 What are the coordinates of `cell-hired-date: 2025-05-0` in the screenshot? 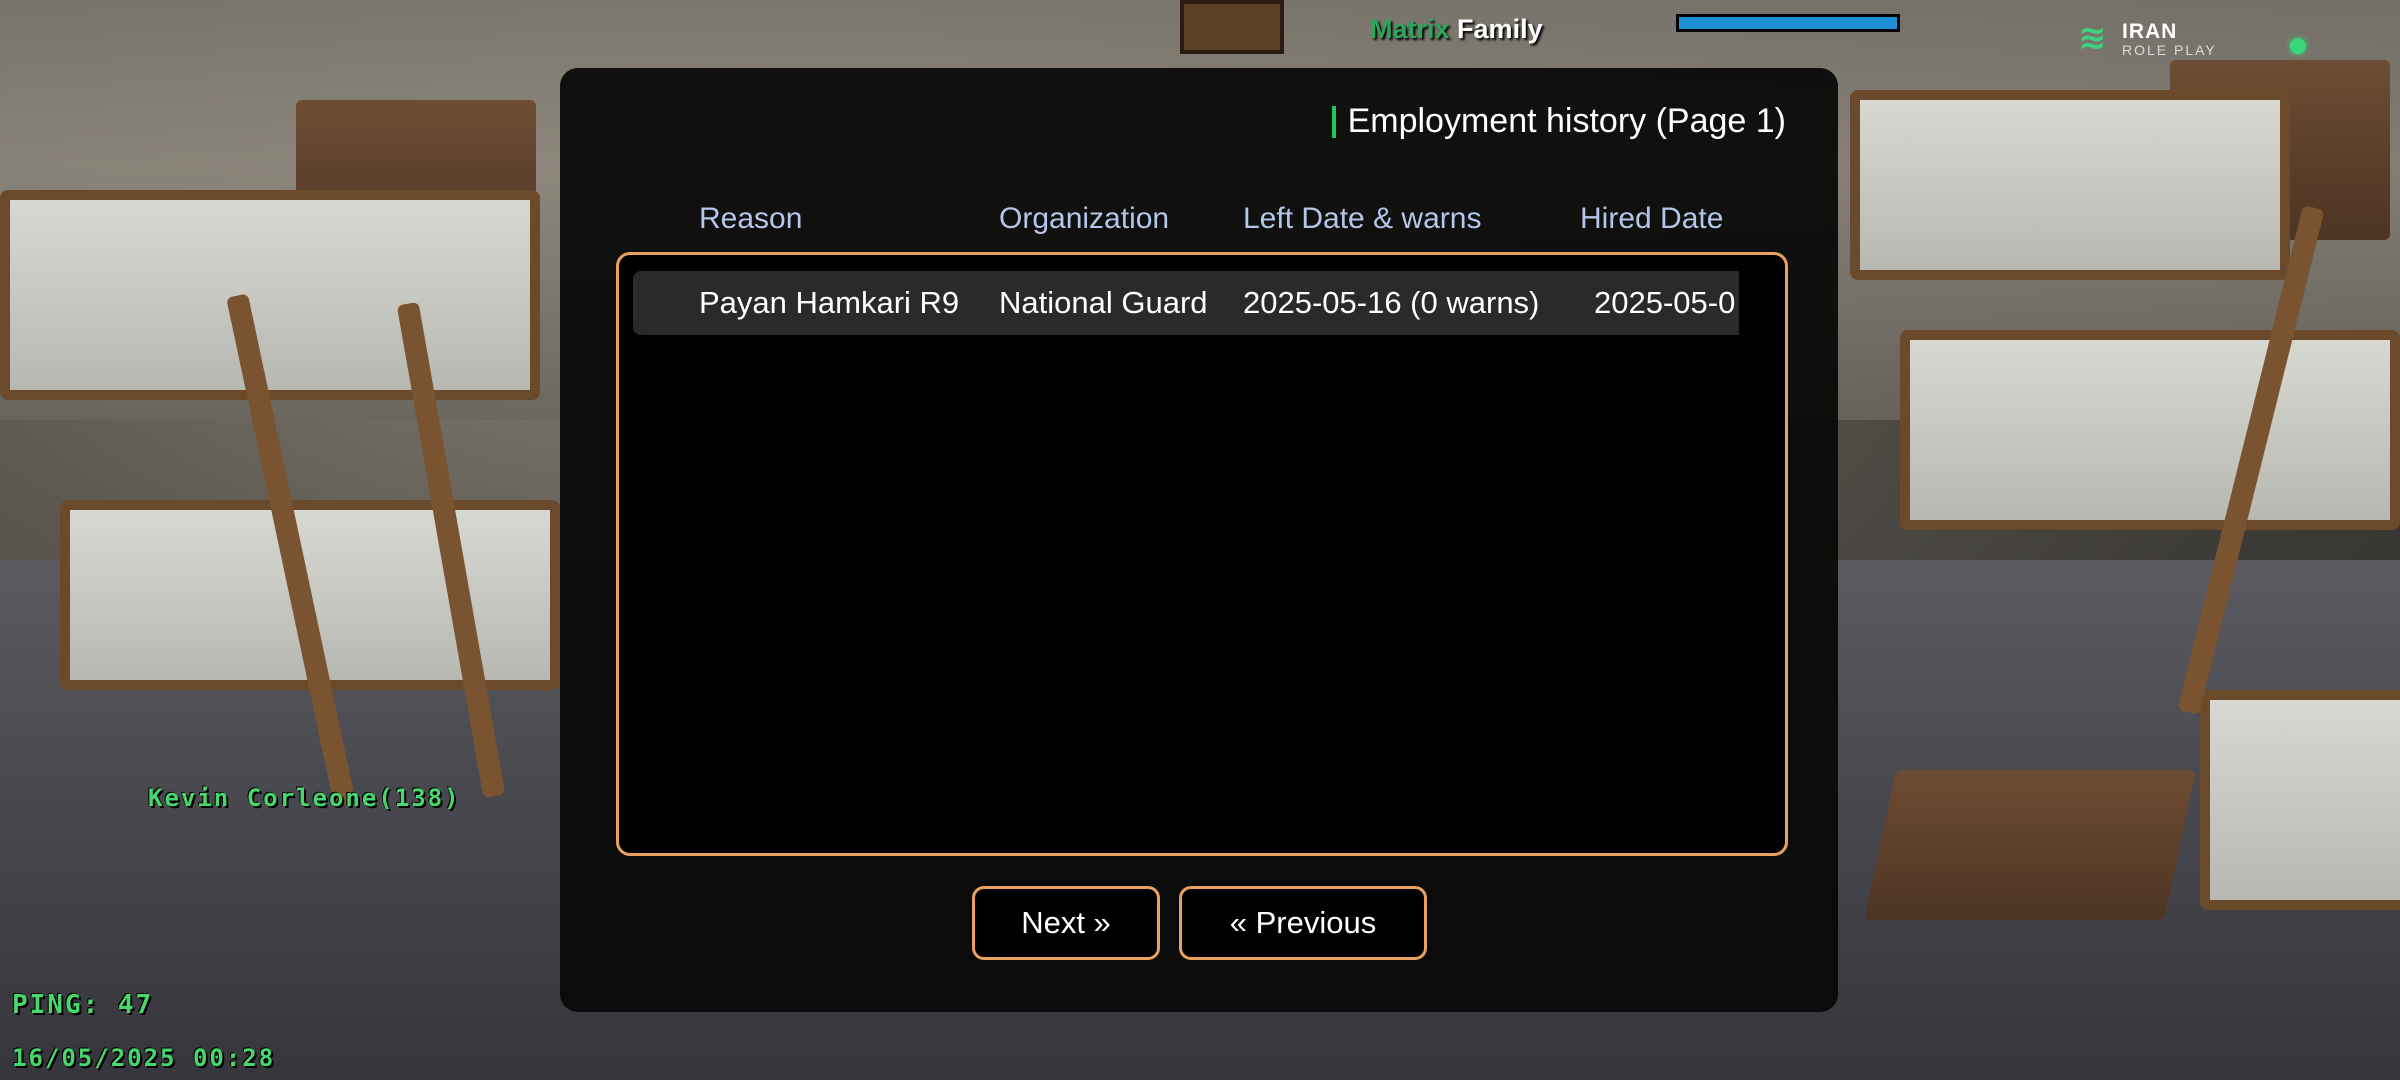 It's located at (1665, 302).